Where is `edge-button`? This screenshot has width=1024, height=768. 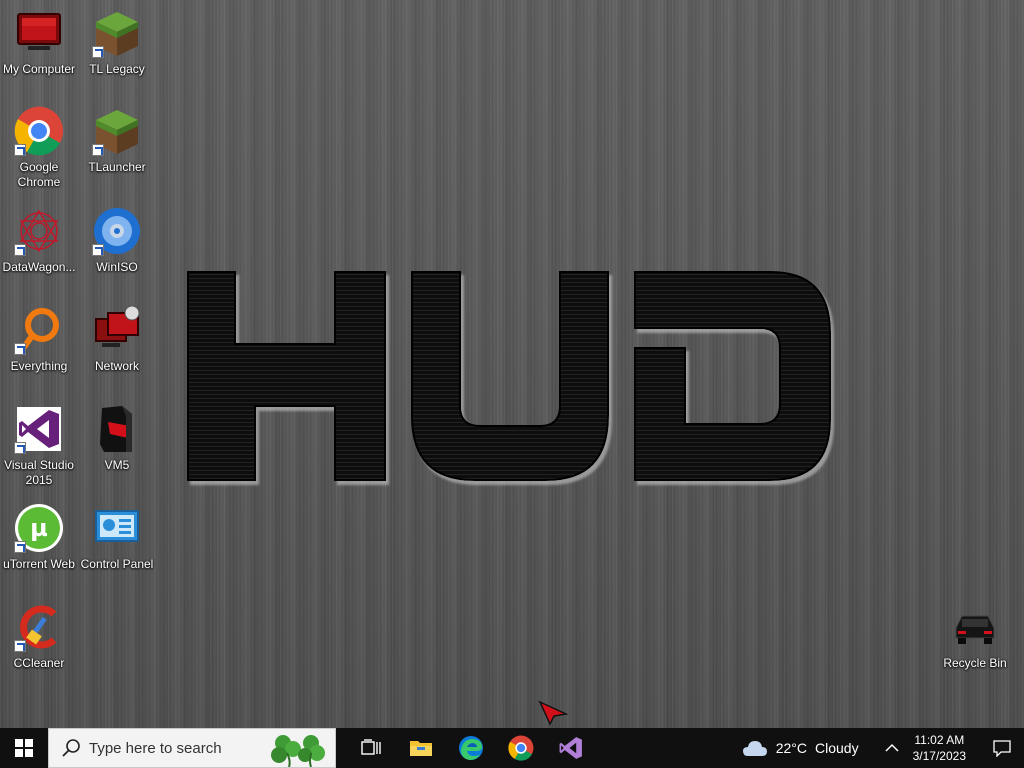 edge-button is located at coordinates (471, 748).